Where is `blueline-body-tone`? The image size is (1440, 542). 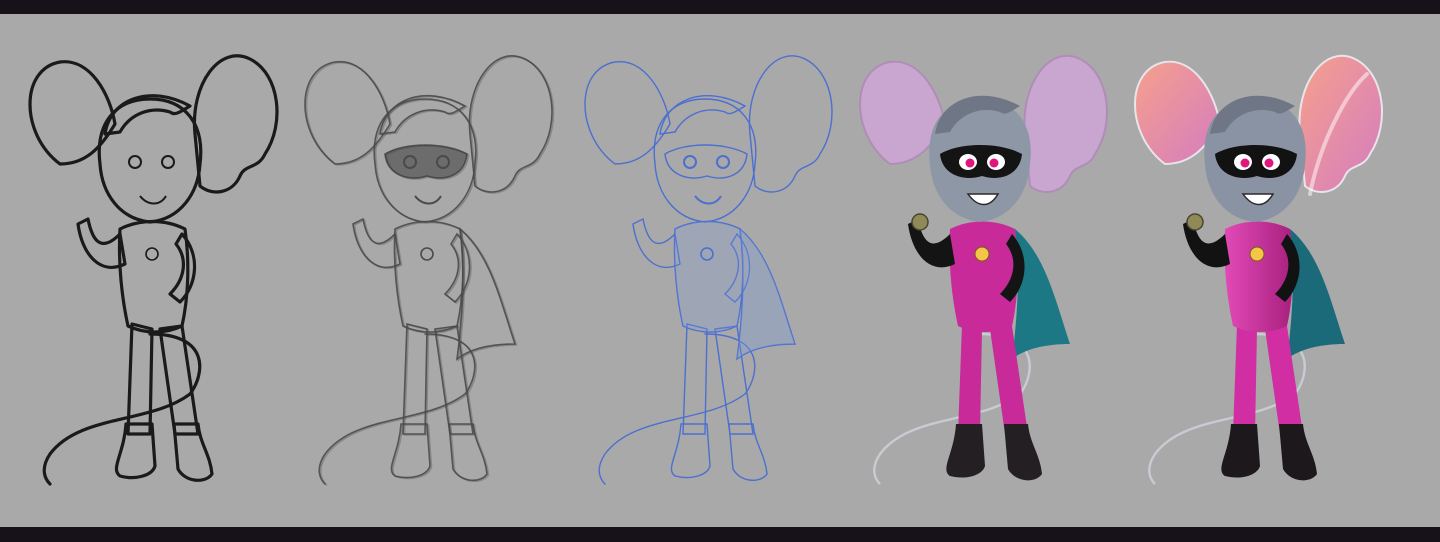
blueline-body-tone is located at coordinates (708, 276).